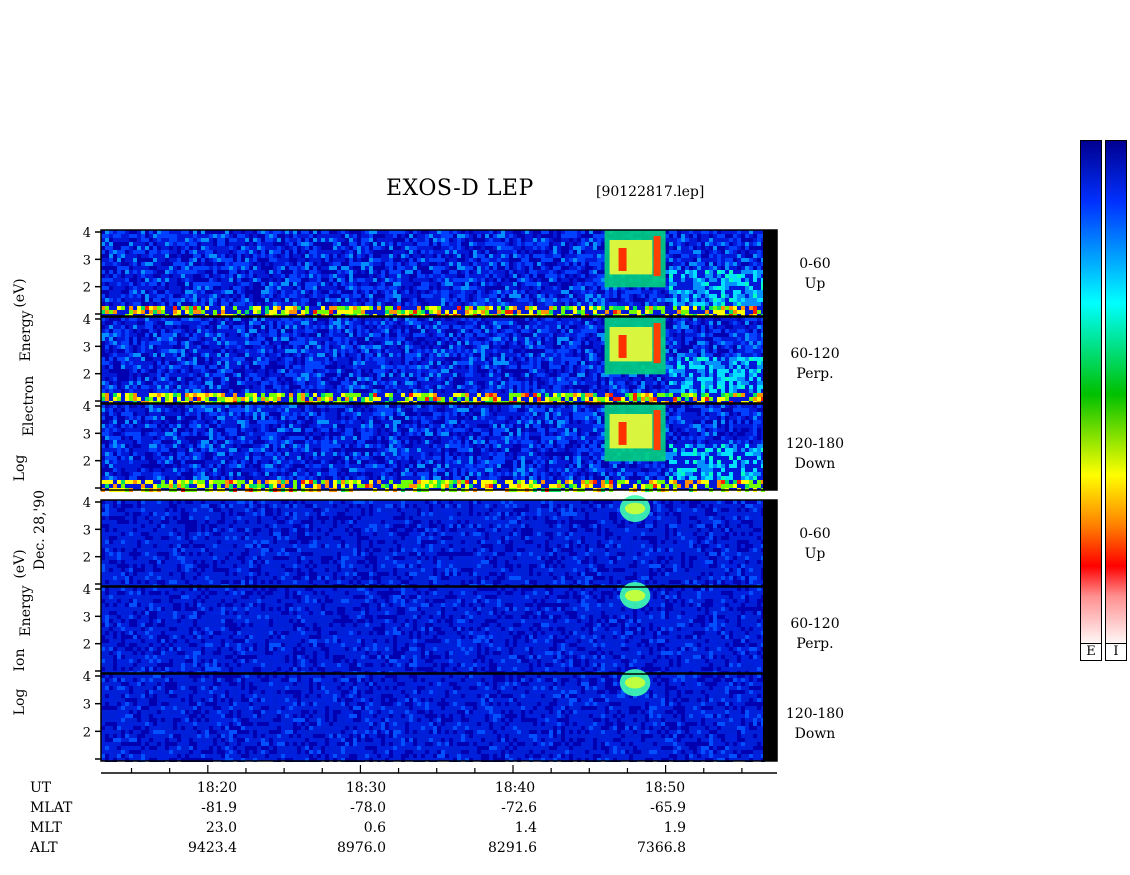  Describe the element at coordinates (20, 293) in the screenshot. I see `electron-axis-label-unit: (eV)` at that location.